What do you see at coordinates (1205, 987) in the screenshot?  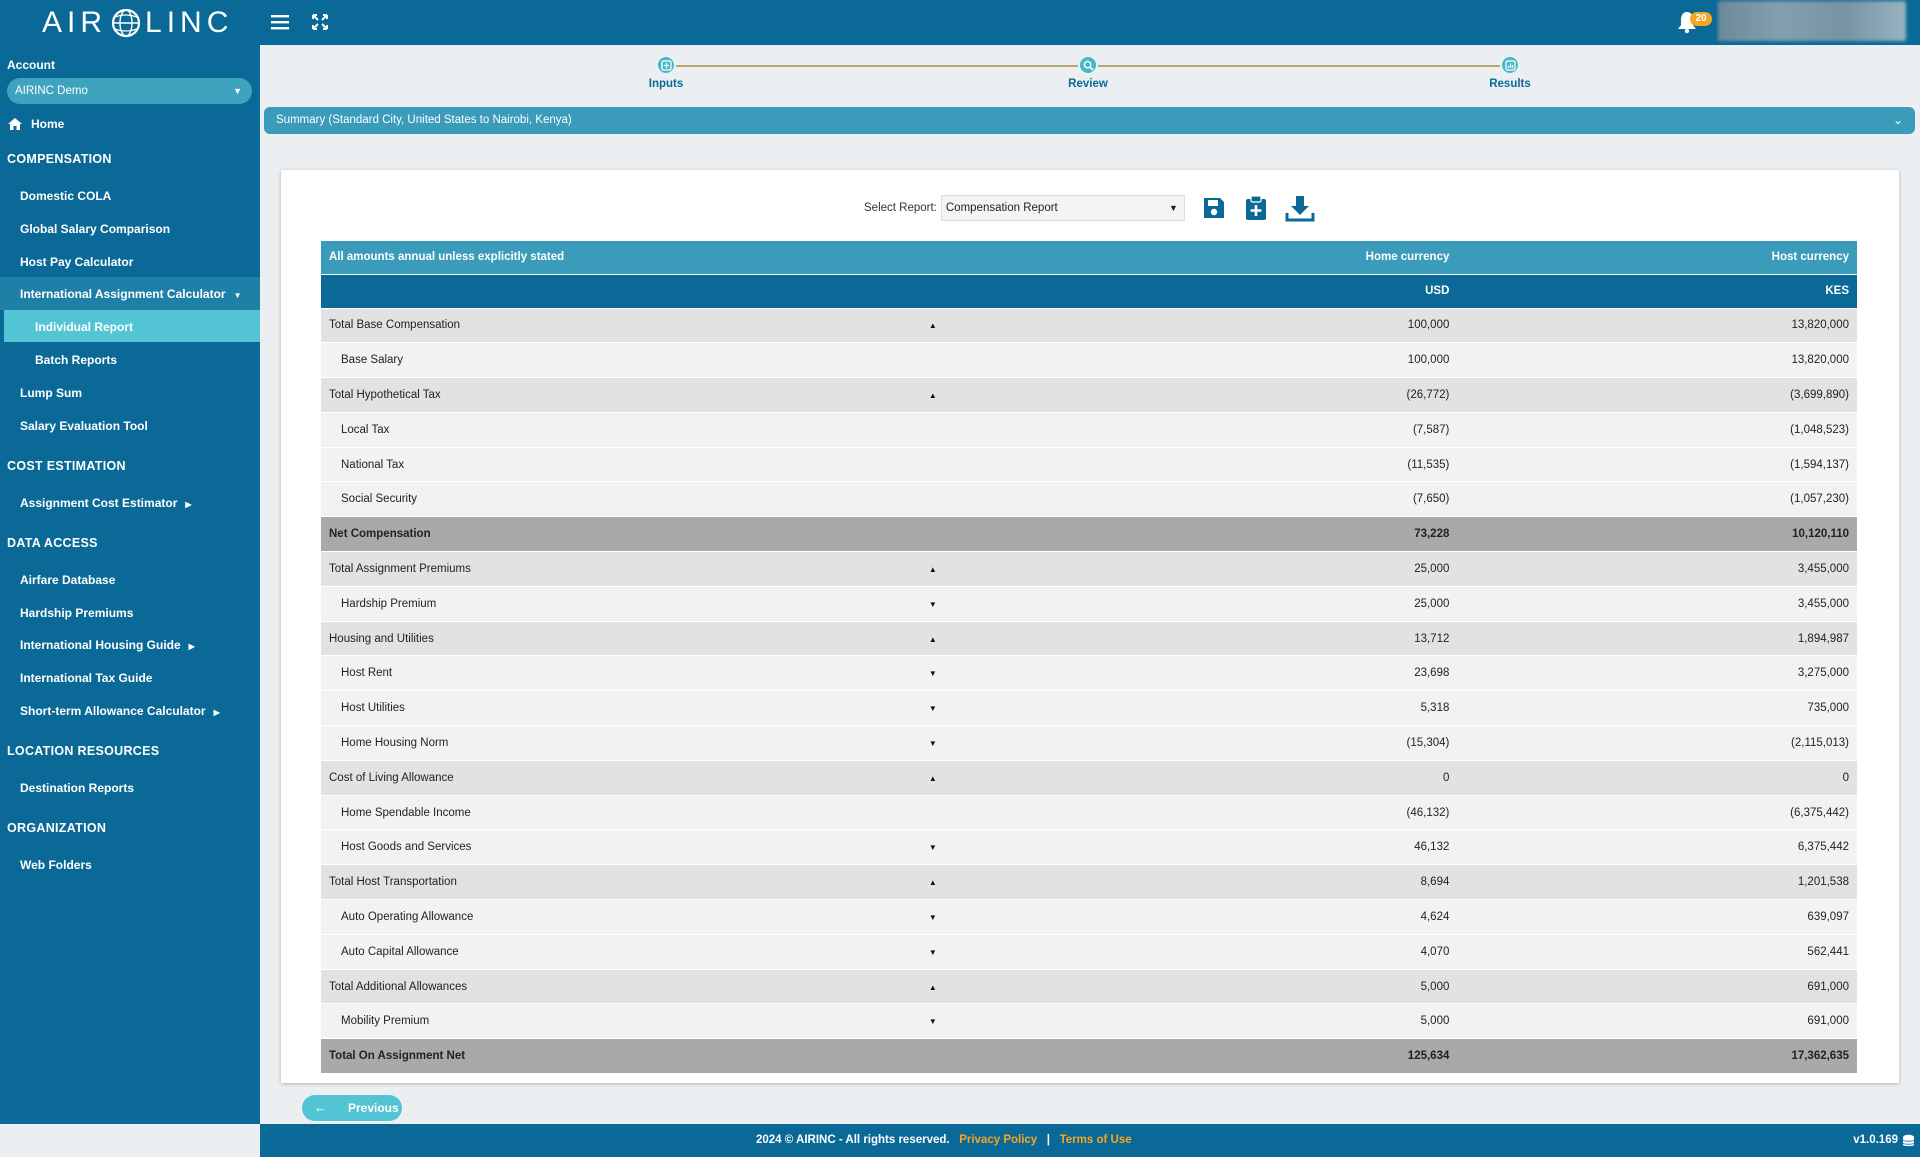 I see `home-amount: 5,000` at bounding box center [1205, 987].